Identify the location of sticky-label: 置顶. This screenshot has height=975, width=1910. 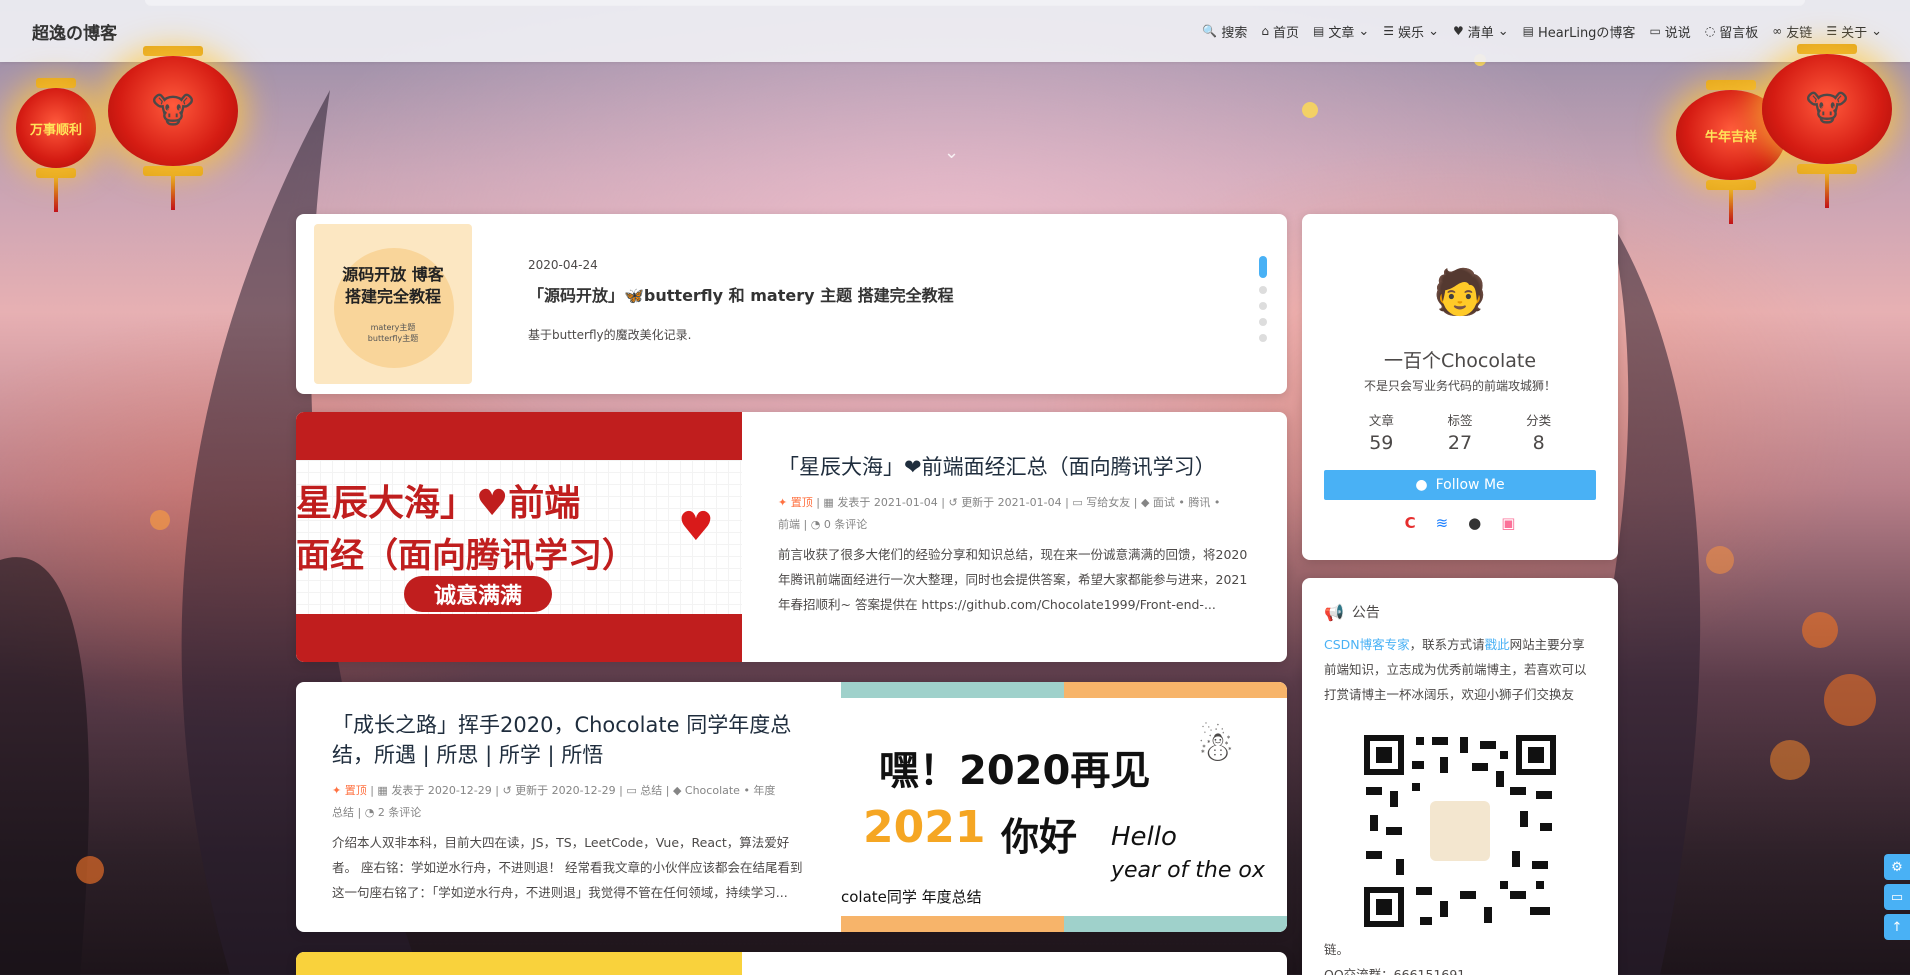
(355, 790).